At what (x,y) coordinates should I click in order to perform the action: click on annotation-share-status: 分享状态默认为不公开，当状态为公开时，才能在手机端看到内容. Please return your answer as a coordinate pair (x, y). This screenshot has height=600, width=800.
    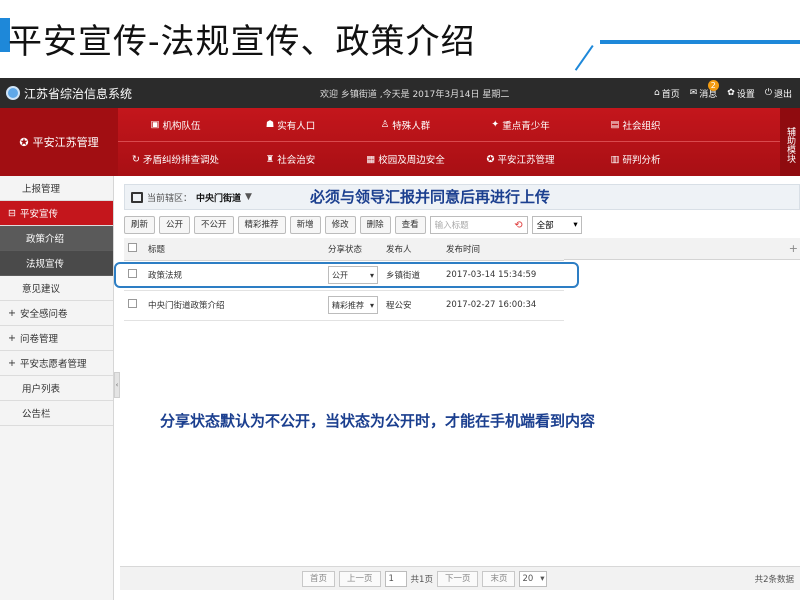
    Looking at the image, I should click on (378, 421).